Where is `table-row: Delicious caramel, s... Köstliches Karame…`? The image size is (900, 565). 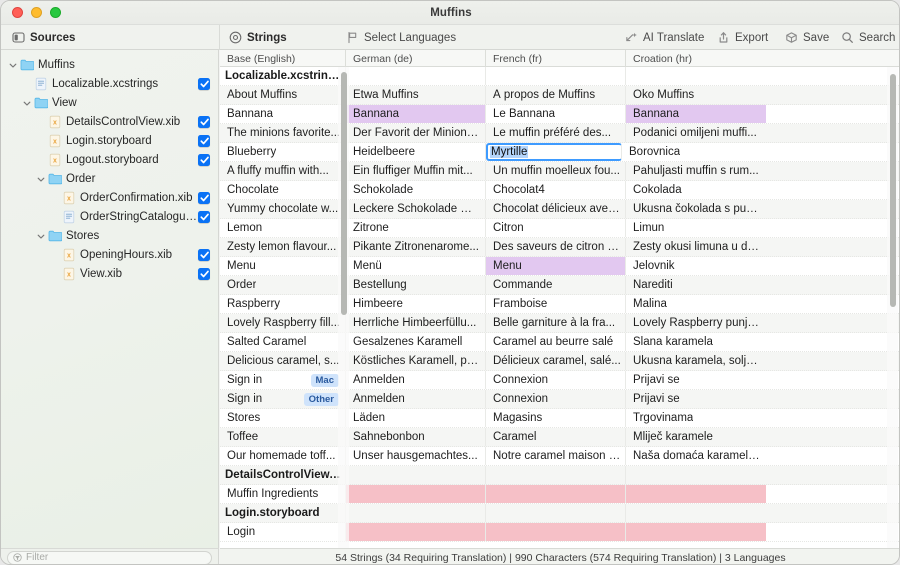
table-row: Delicious caramel, s... Köstliches Karame… is located at coordinates (559, 361).